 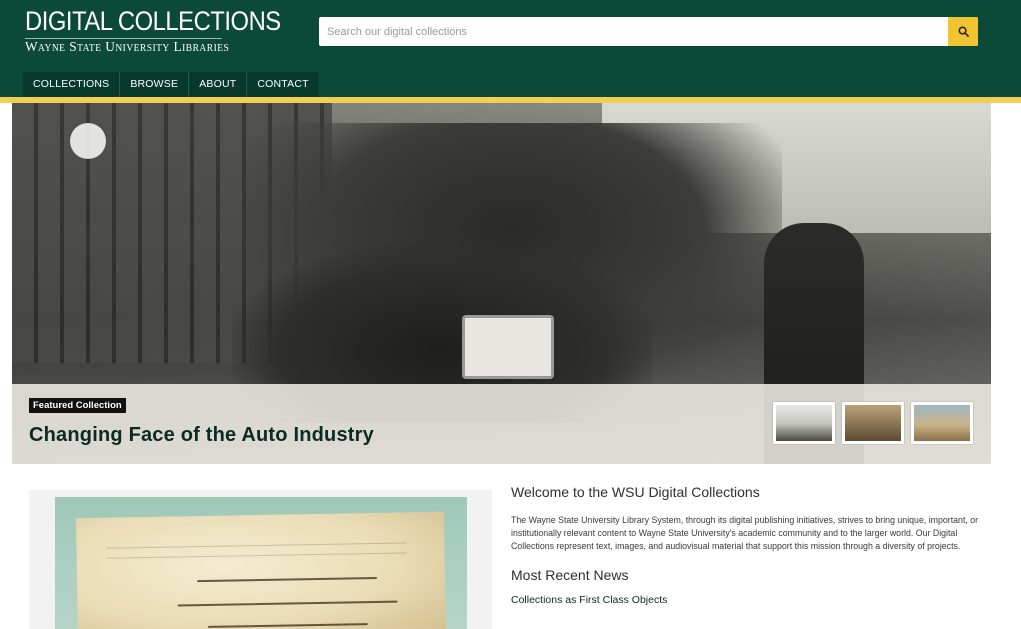 I want to click on search-bar, so click(x=648, y=31).